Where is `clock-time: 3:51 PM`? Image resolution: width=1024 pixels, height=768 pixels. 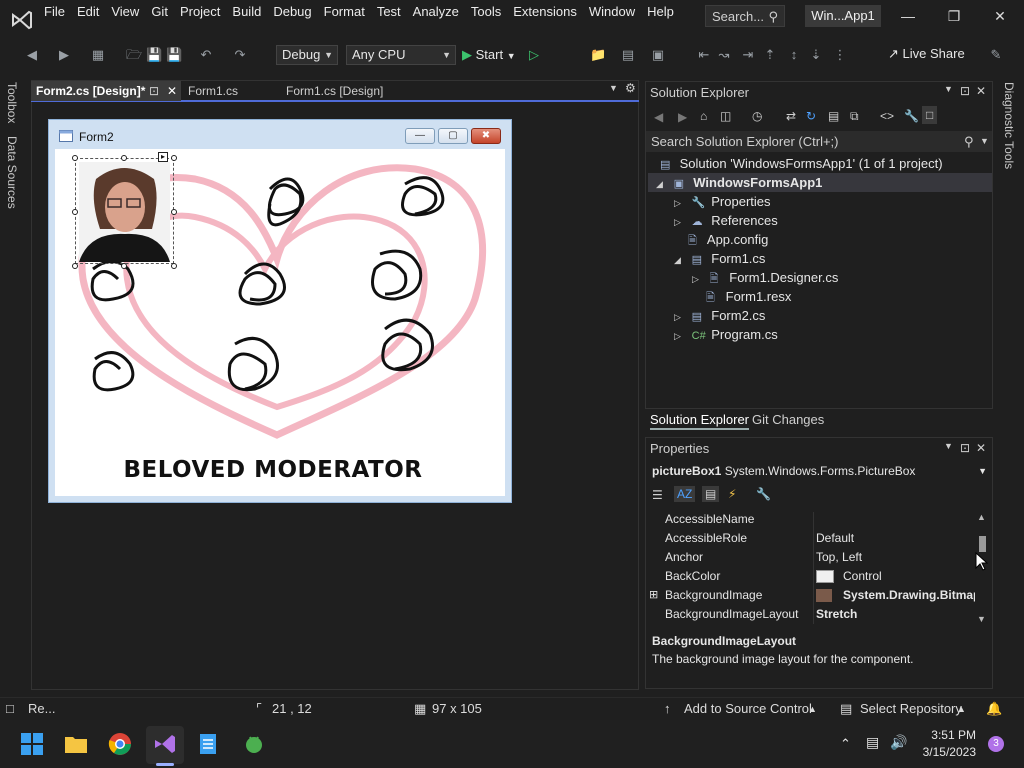
clock-time: 3:51 PM is located at coordinates (950, 735).